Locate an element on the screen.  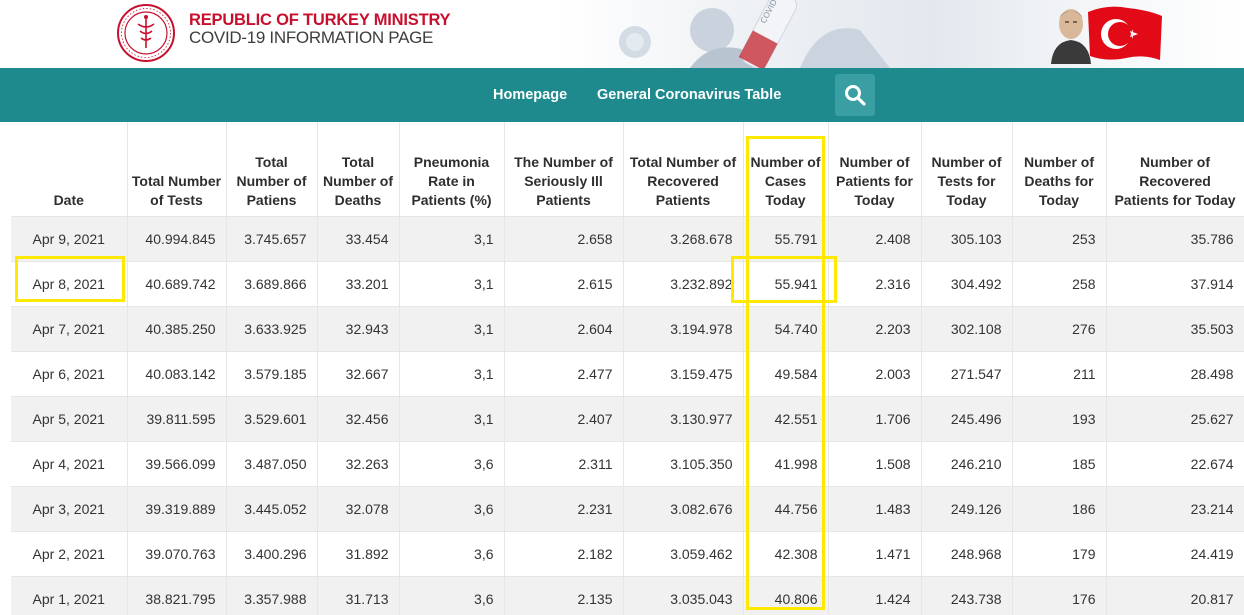
cell-recovered-today: 20.817 is located at coordinates (1175, 595).